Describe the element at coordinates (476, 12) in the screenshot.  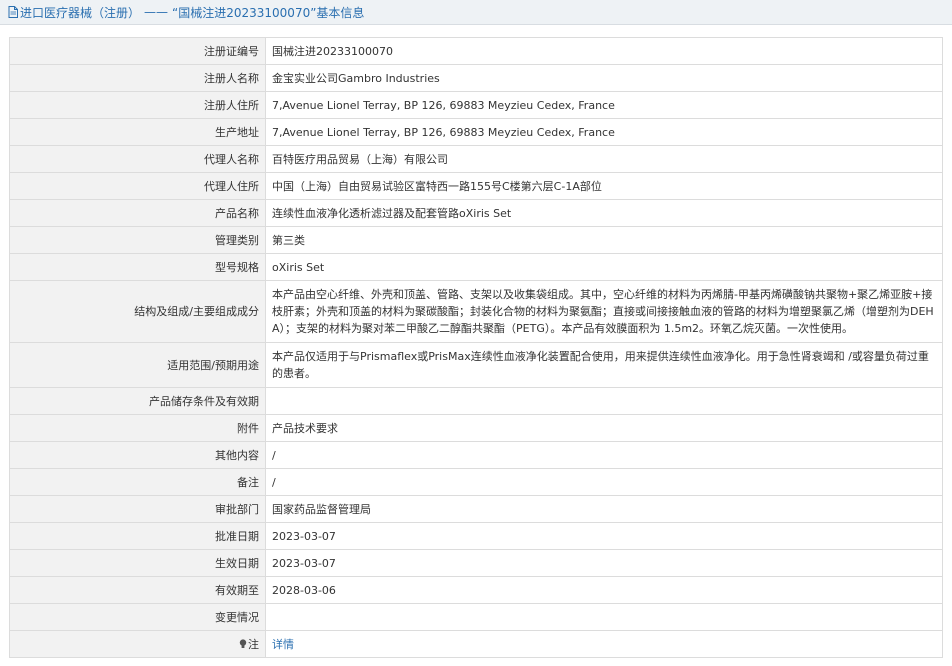
I see `page-header: 进口医疗器械（注册） —— “国械注进20233100070”基本信息` at that location.